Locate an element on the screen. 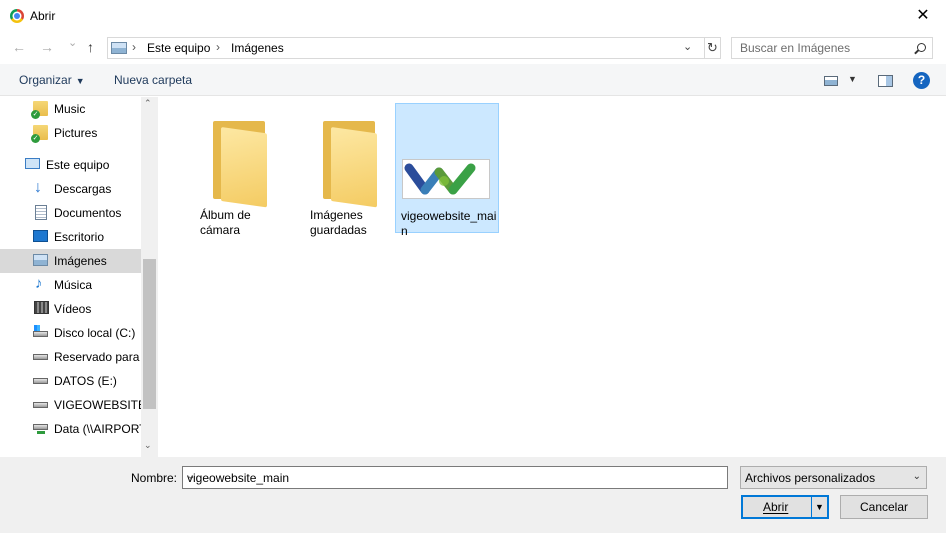  pictures-location-icon is located at coordinates (119, 48).